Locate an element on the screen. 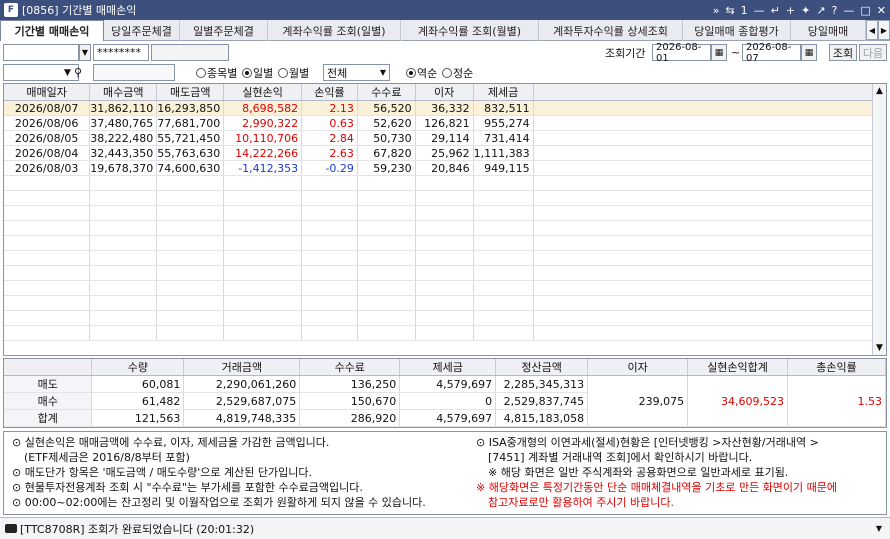 This screenshot has width=890, height=539. dash-icon: — is located at coordinates (759, 10).